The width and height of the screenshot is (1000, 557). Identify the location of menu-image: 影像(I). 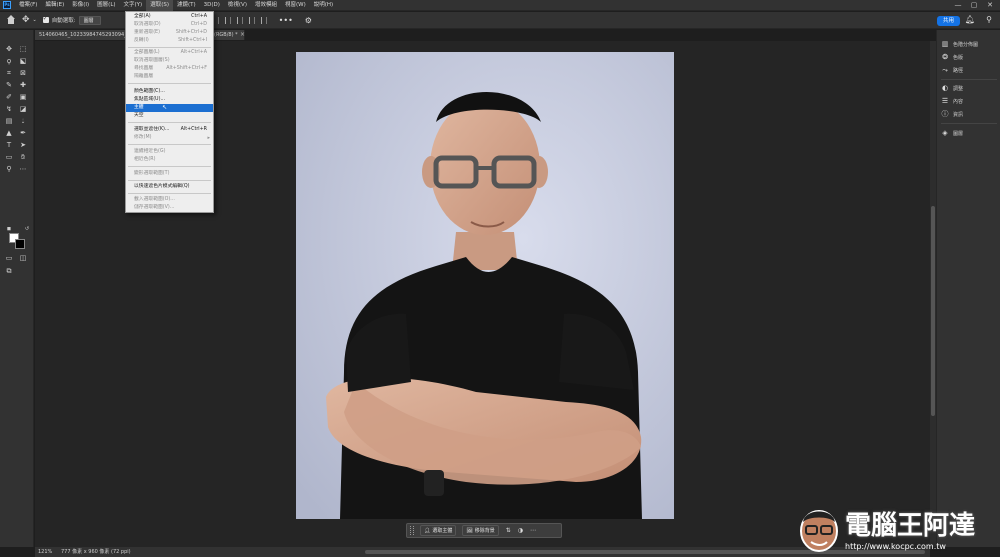
(80, 5).